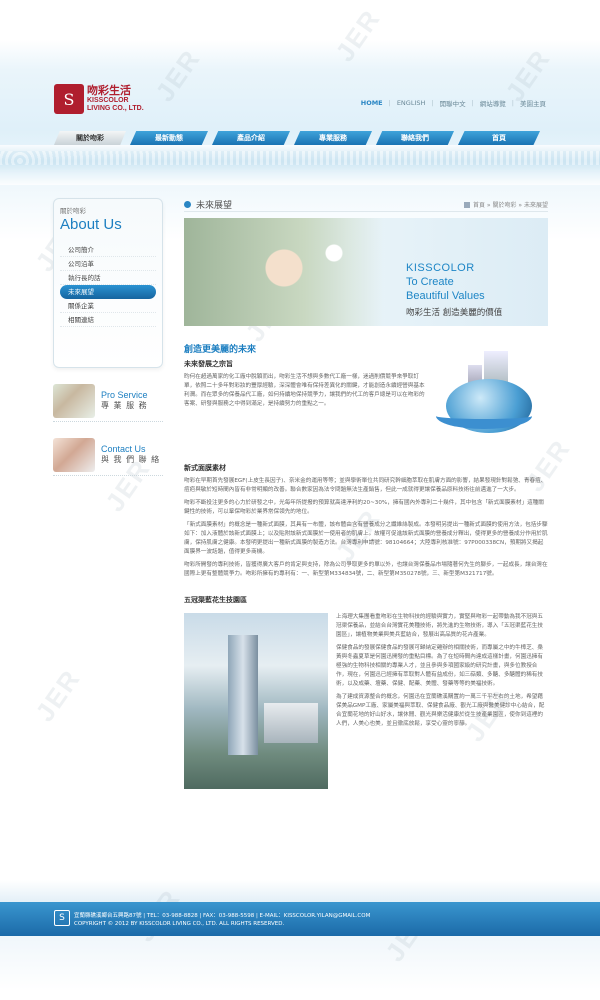  I want to click on topnav-main: 美園主頁, so click(533, 103).